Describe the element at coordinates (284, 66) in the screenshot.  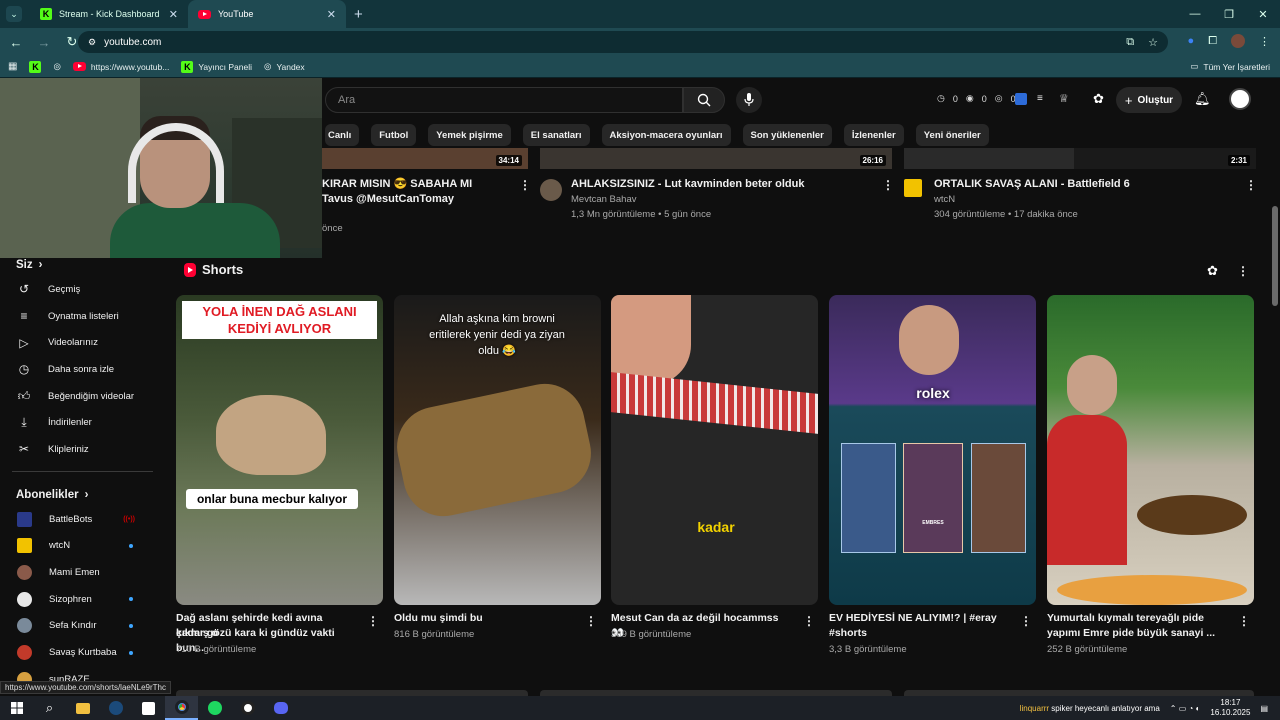
I see `bookmark-yandex: ◎ Yandex` at that location.